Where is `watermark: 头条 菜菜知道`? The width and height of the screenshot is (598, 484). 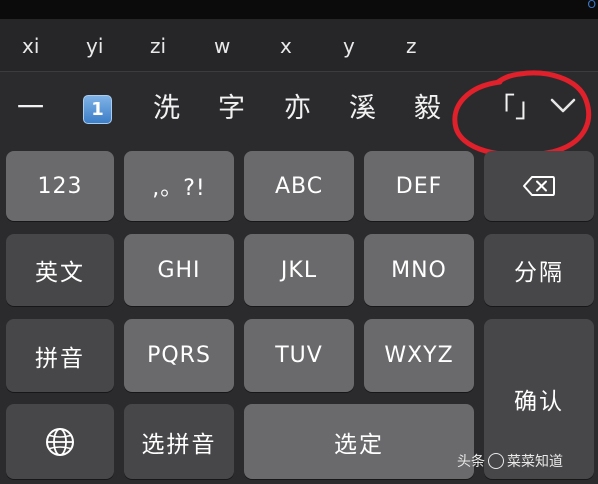 watermark: 头条 菜菜知道 is located at coordinates (510, 461).